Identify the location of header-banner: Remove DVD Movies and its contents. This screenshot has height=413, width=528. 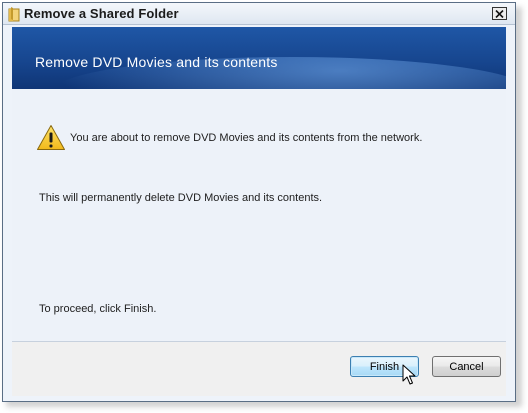
(259, 58).